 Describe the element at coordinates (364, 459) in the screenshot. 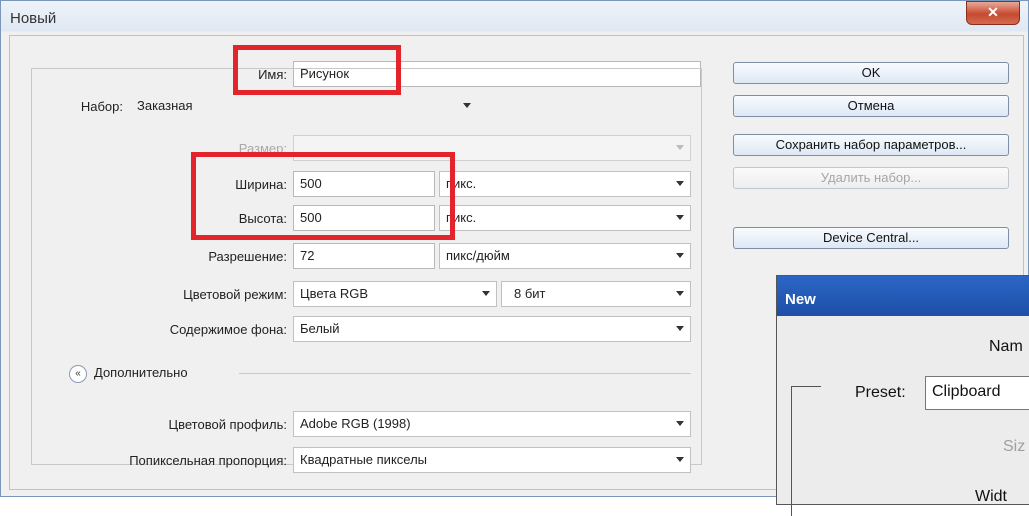

I see `pixel-aspect-value: Квадратные пикселы` at that location.